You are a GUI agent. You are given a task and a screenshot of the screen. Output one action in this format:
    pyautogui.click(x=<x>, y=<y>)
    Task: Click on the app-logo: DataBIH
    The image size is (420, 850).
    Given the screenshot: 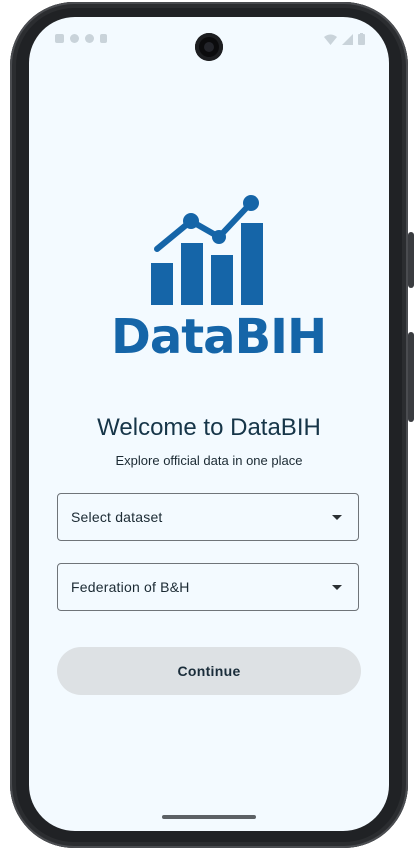 What is the action you would take?
    pyautogui.click(x=219, y=280)
    